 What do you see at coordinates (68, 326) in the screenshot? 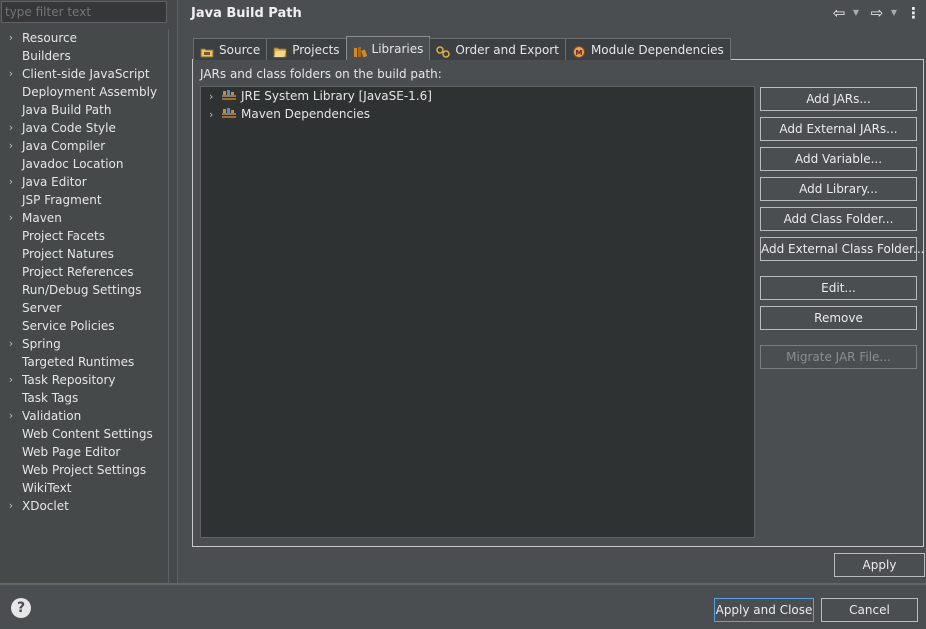
I see `tree-item-label: Service Policies` at bounding box center [68, 326].